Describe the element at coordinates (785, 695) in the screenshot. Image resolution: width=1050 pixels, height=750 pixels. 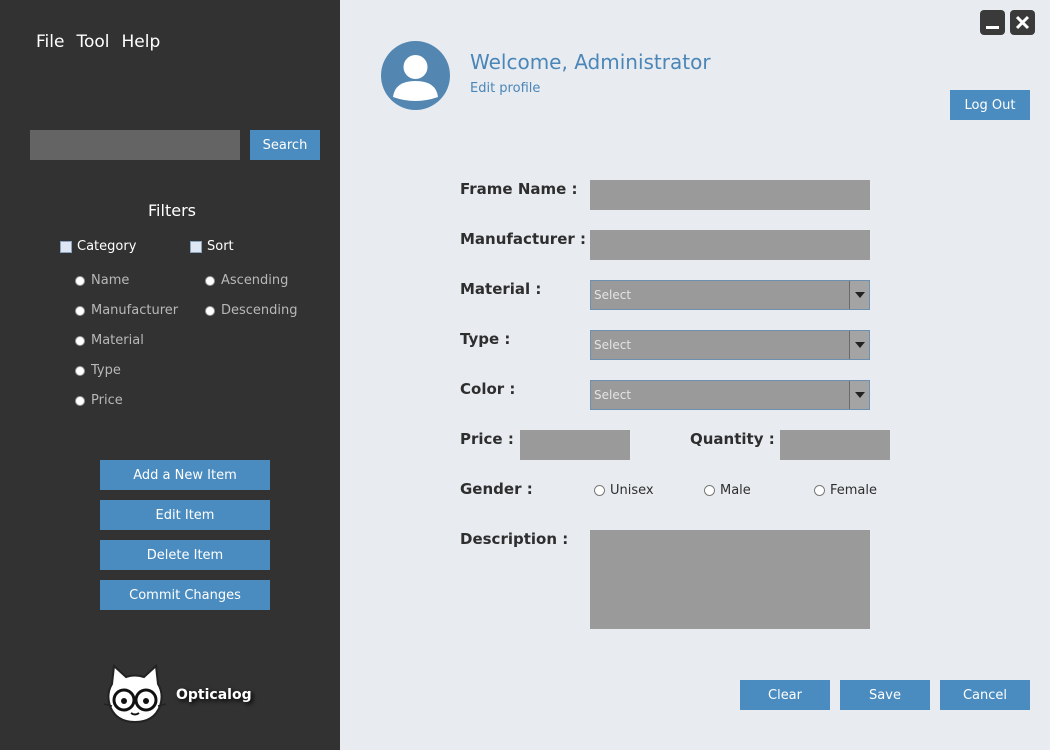
I see `clear-button: Clear` at that location.